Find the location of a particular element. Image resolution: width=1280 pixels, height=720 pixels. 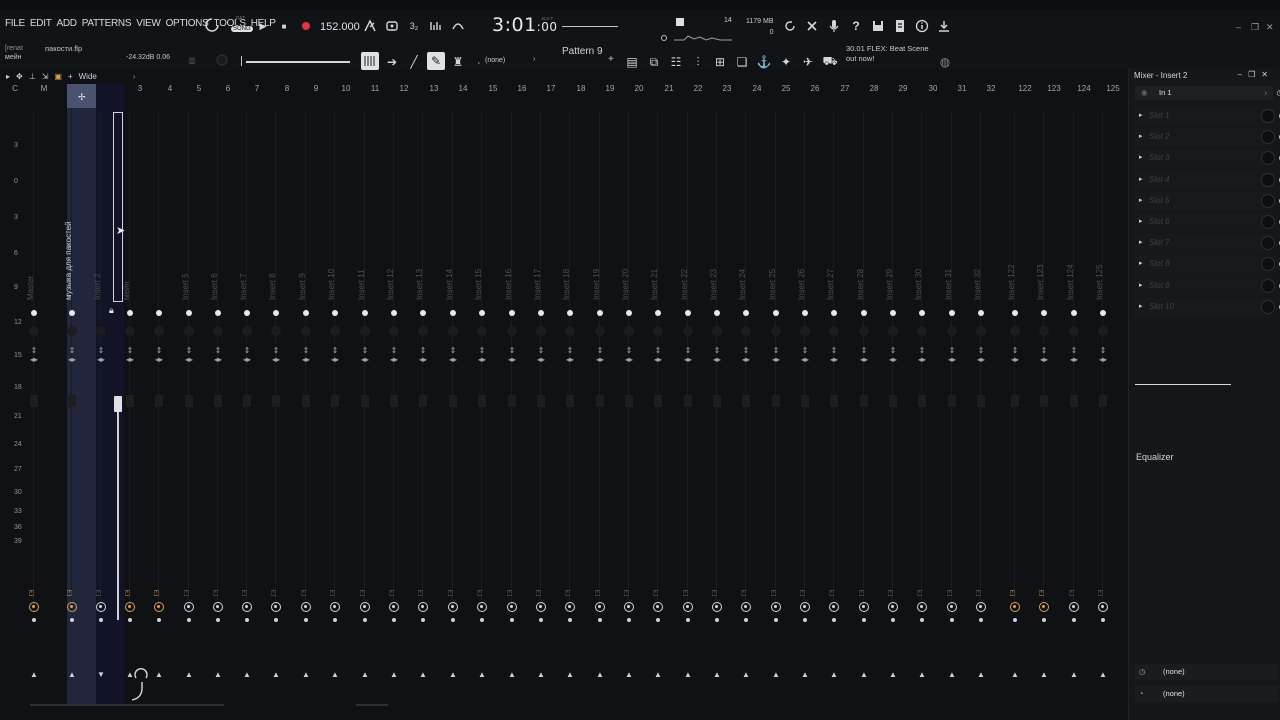

news-hint: 30.01 FLEX: Beat Scene out now! is located at coordinates (891, 54).